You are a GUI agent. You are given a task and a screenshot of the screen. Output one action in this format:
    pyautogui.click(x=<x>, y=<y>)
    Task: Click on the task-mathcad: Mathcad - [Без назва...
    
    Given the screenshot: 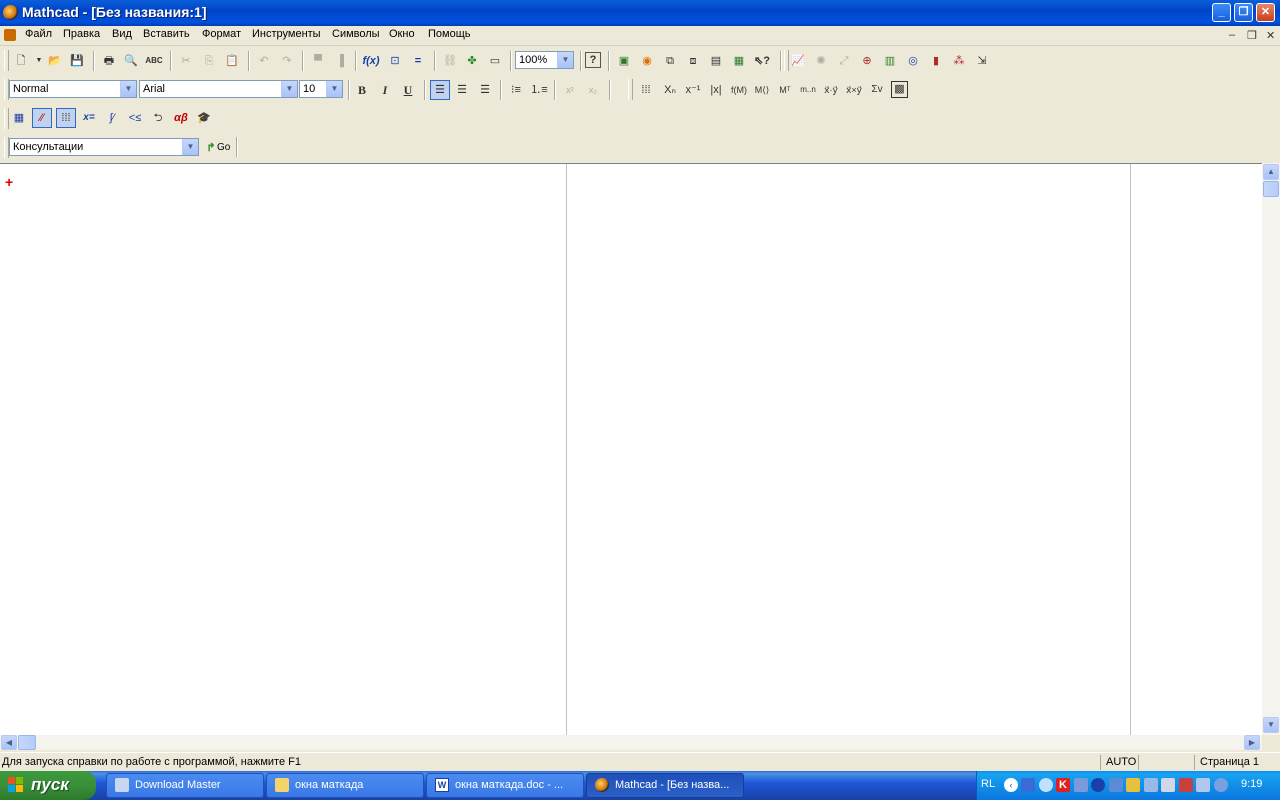 What is the action you would take?
    pyautogui.click(x=665, y=785)
    